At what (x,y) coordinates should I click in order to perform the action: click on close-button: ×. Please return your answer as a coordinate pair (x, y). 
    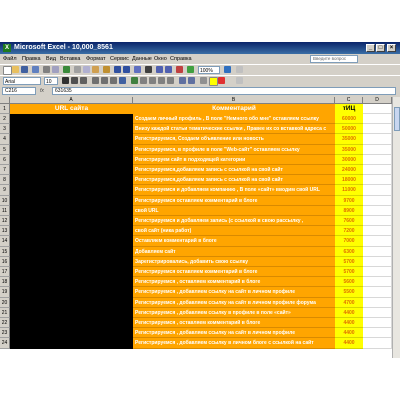
    Looking at the image, I should click on (391, 48).